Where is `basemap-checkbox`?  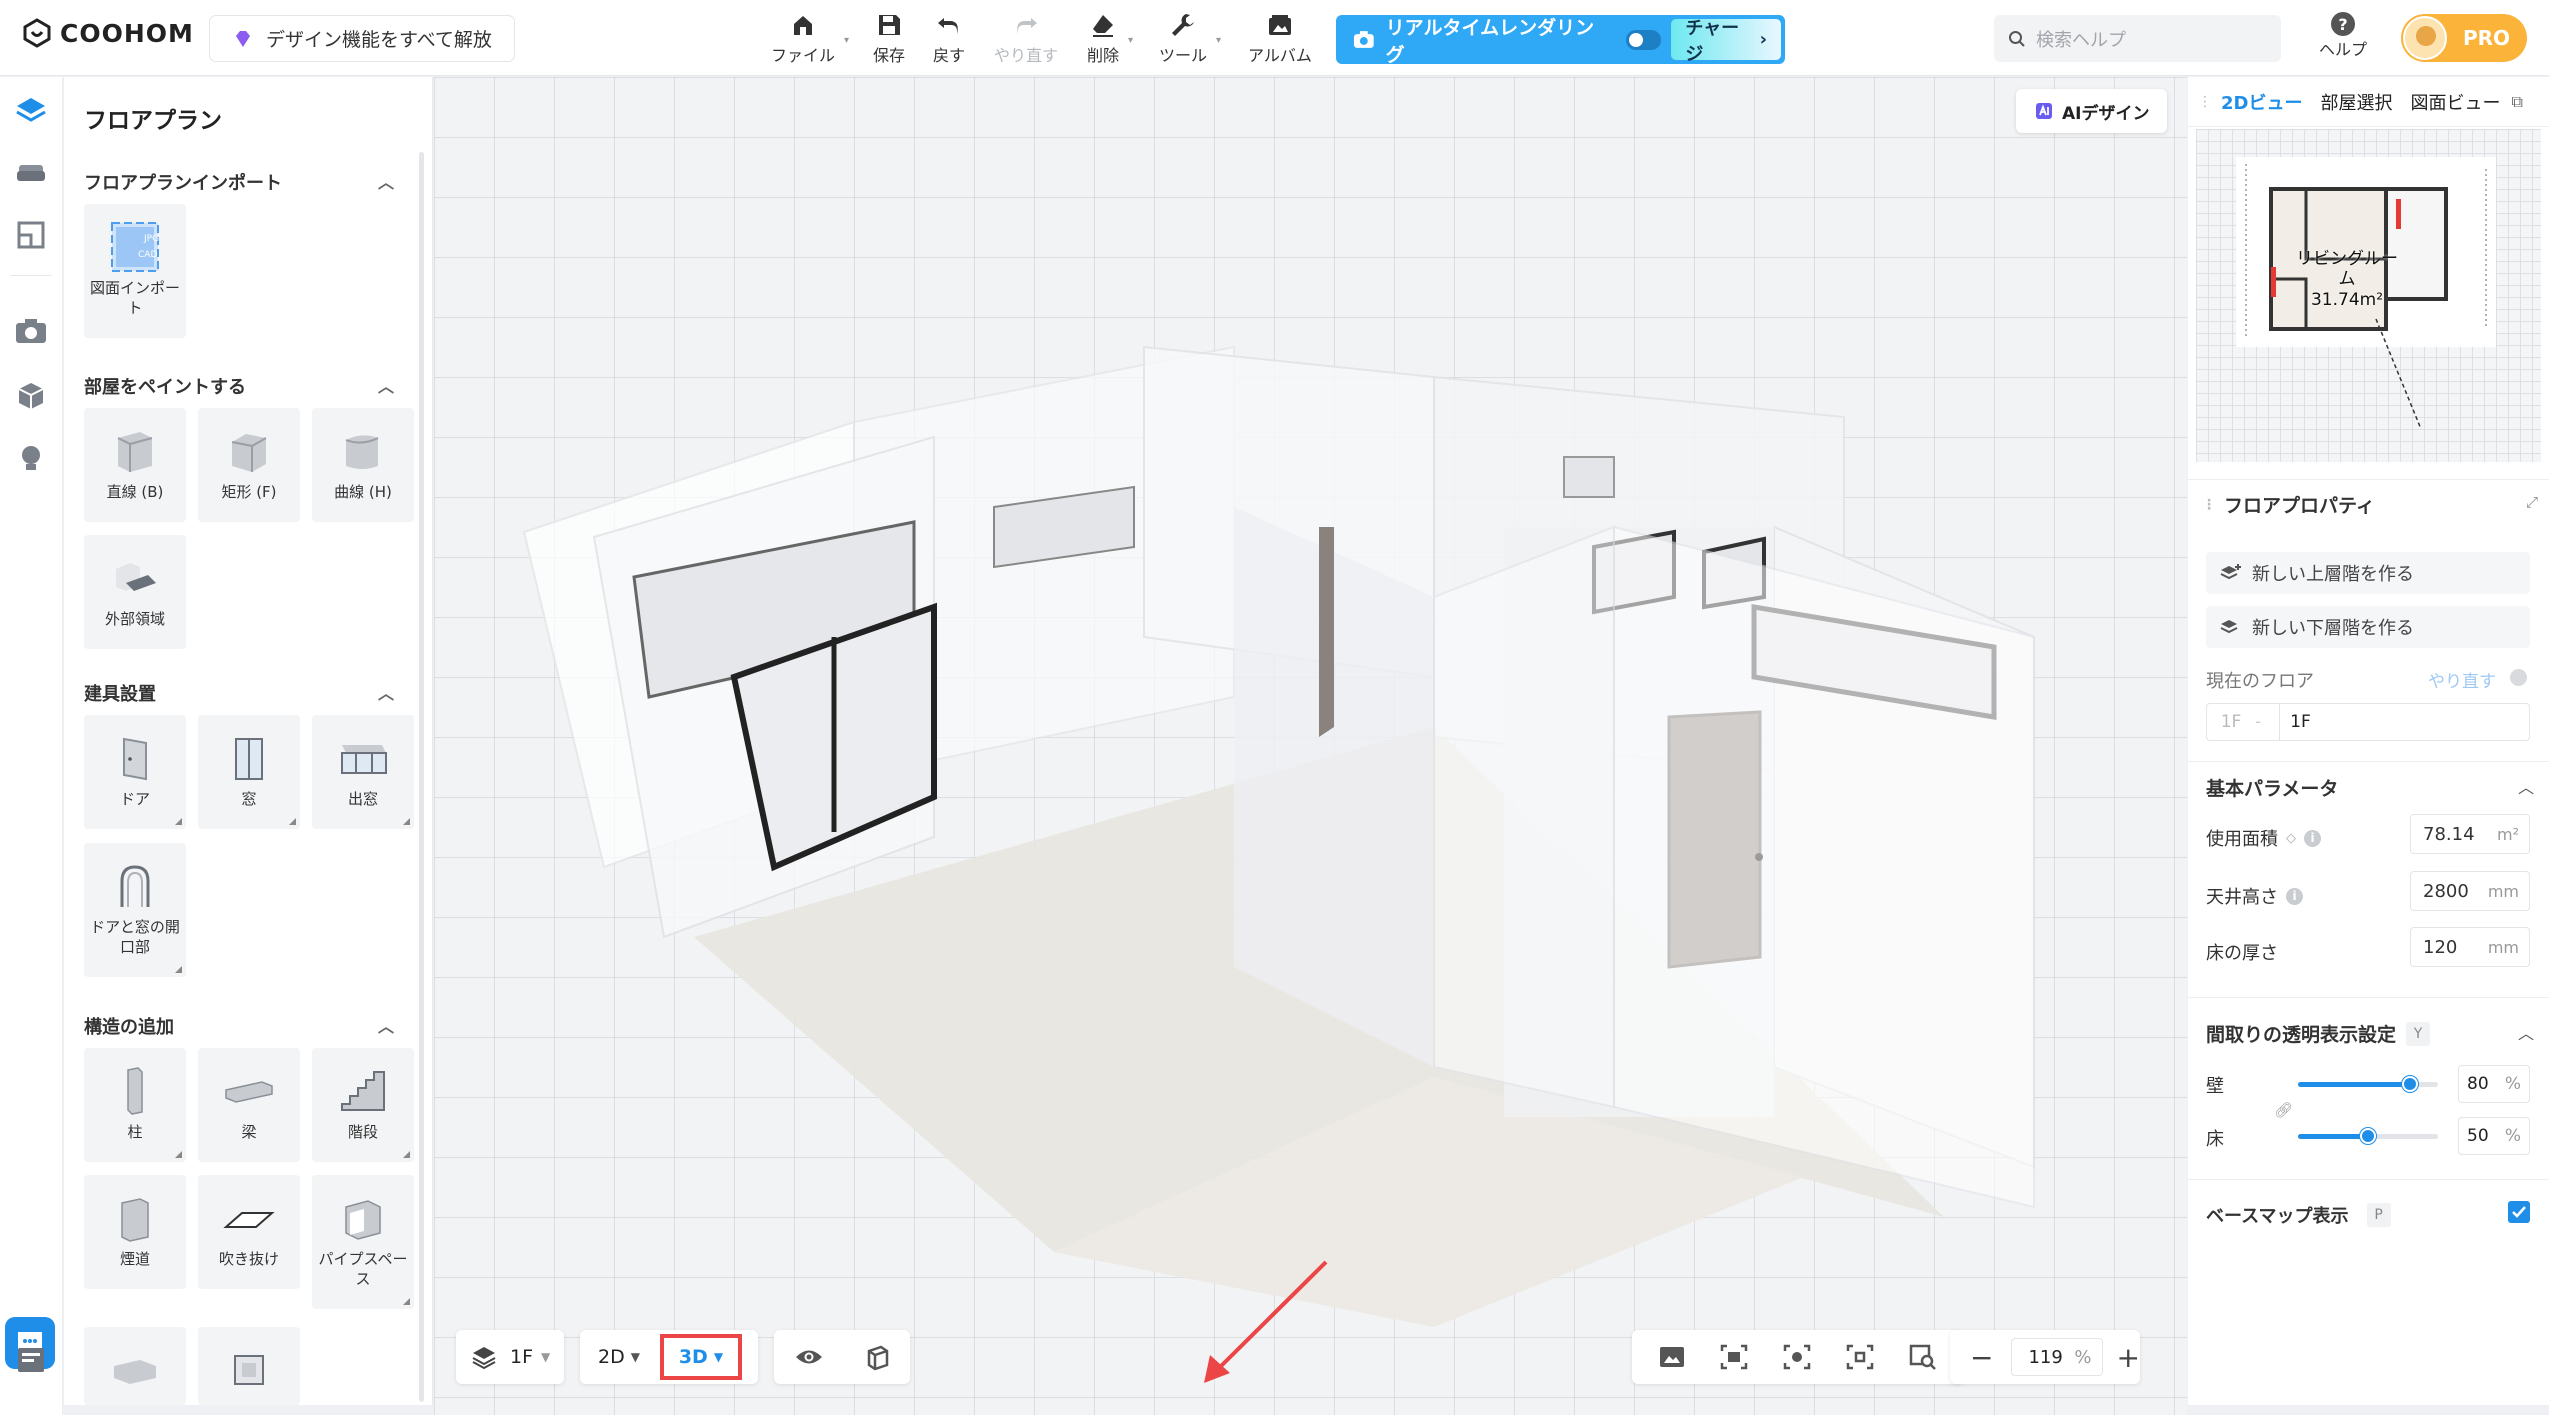 basemap-checkbox is located at coordinates (2519, 1212).